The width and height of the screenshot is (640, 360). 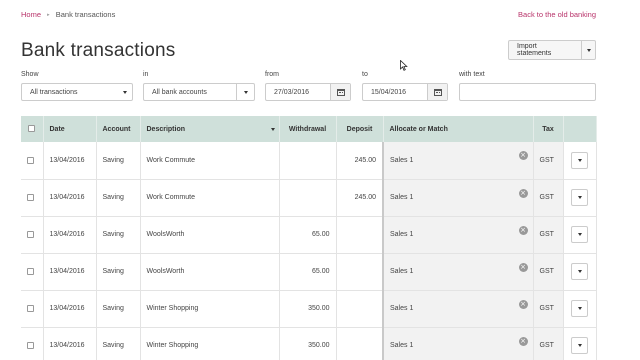 I want to click on withdrawal-column-header: Withdrawal, so click(x=308, y=129).